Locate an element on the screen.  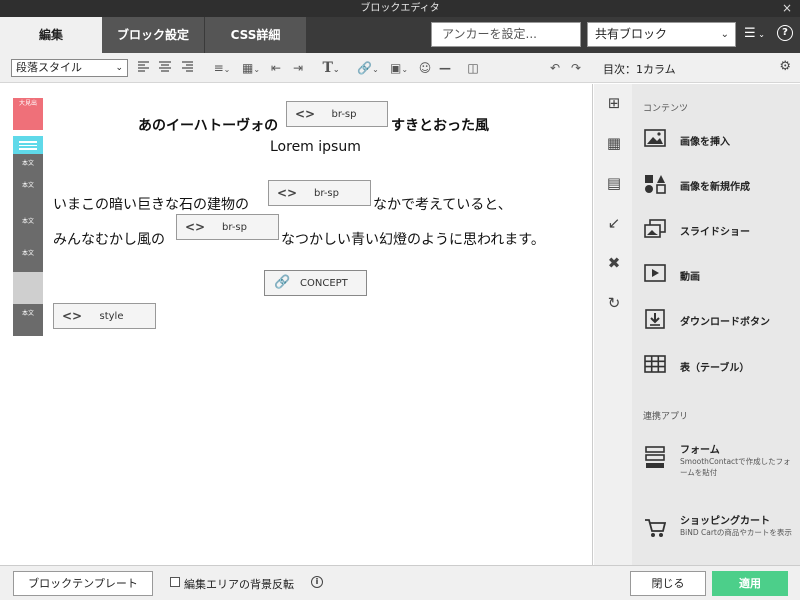
document-icon: ▤ is located at coordinates (614, 183).